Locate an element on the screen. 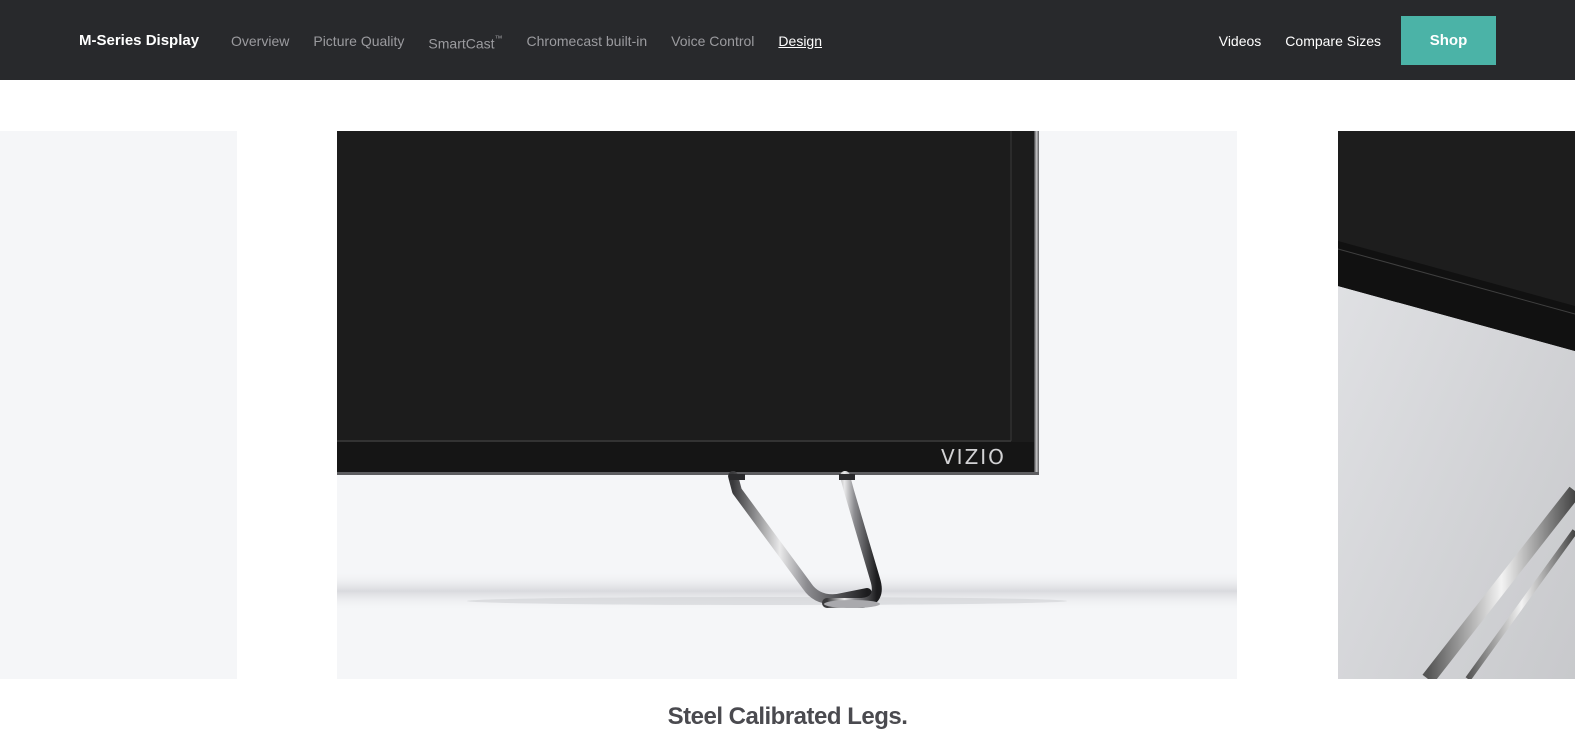 This screenshot has width=1575, height=735. nav-smartcast-label: SmartCast is located at coordinates (461, 43).